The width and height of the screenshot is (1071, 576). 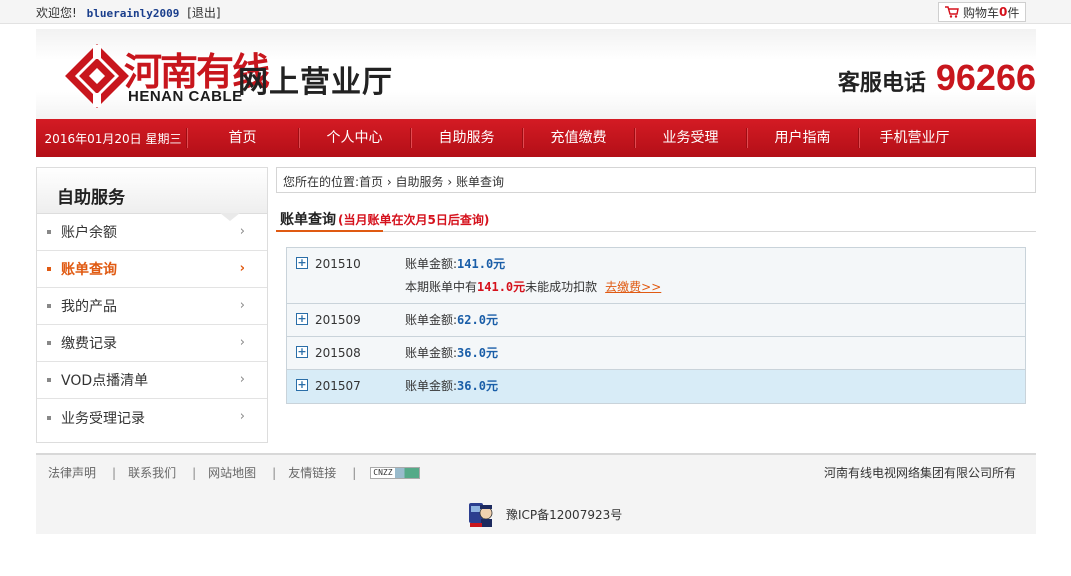 What do you see at coordinates (152, 417) in the screenshot?
I see `sidebar-item-business-records: 业务受理记录 ›` at bounding box center [152, 417].